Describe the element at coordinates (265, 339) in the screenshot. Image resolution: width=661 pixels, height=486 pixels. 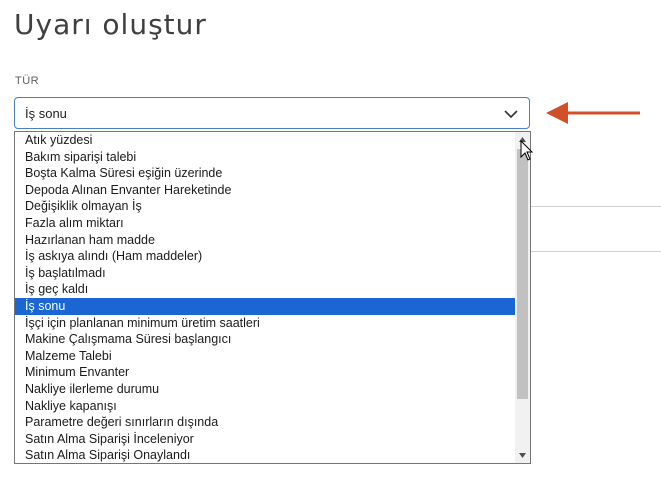
I see `dropdown-option: Makine Çalışmama Süresi başlangıcı` at that location.